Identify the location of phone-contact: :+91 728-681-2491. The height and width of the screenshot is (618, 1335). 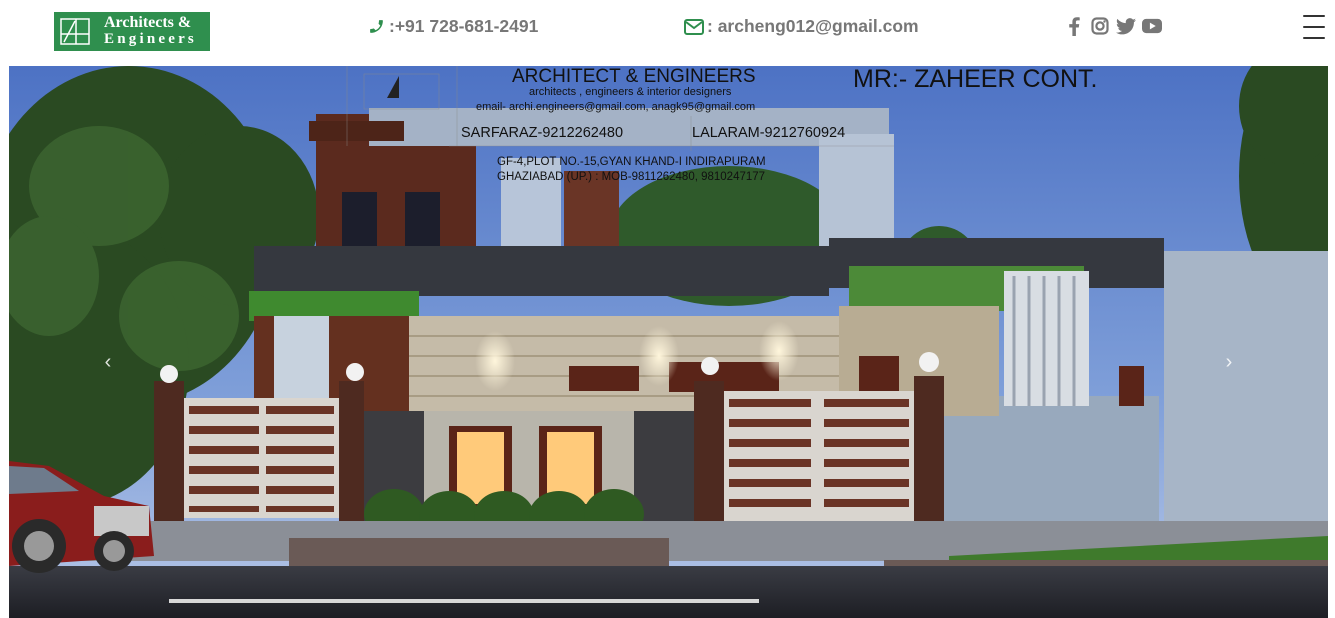
(452, 26).